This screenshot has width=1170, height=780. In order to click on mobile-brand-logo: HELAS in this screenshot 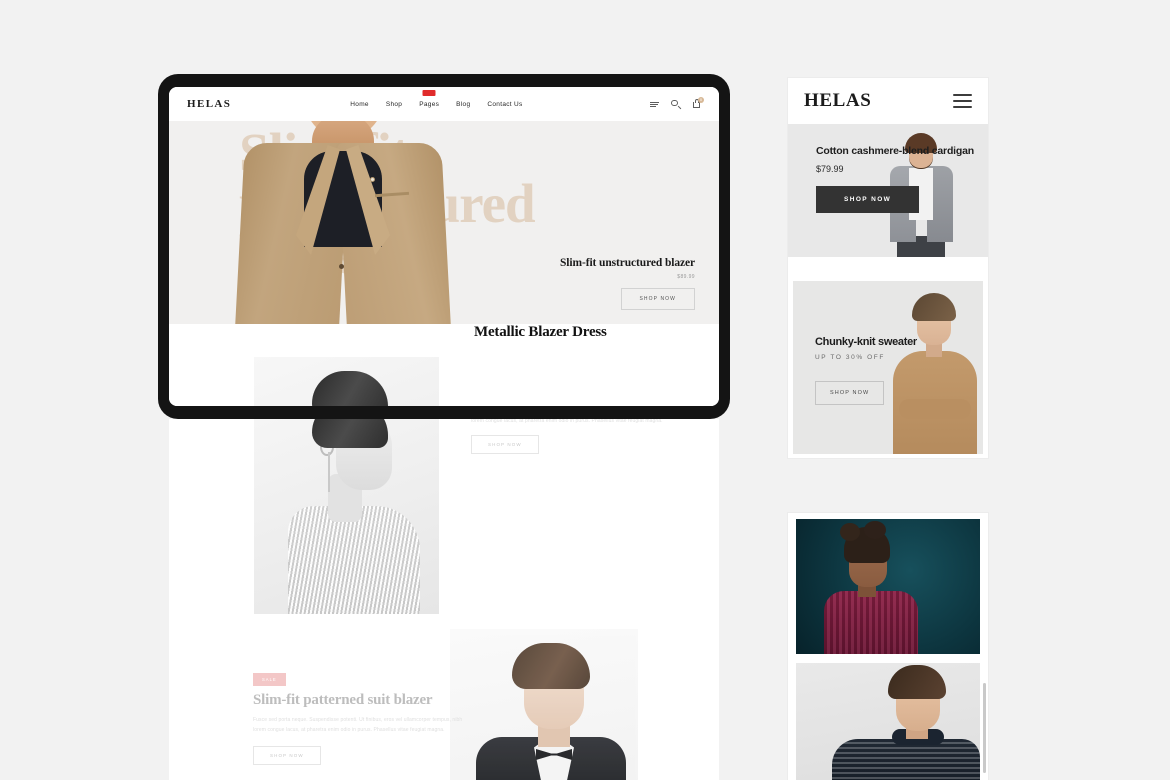, I will do `click(837, 101)`.